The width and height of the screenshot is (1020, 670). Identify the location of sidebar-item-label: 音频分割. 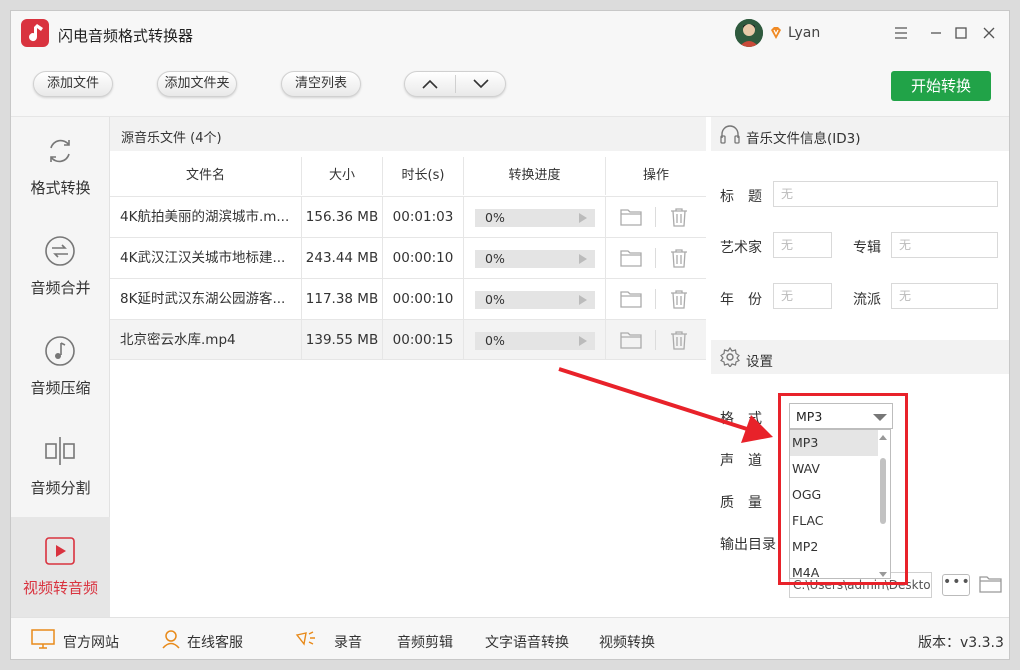
(60, 488).